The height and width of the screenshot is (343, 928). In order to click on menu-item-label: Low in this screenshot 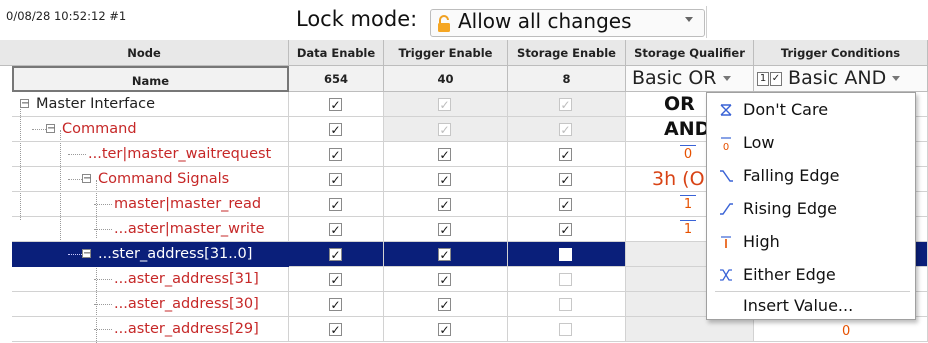, I will do `click(759, 142)`.